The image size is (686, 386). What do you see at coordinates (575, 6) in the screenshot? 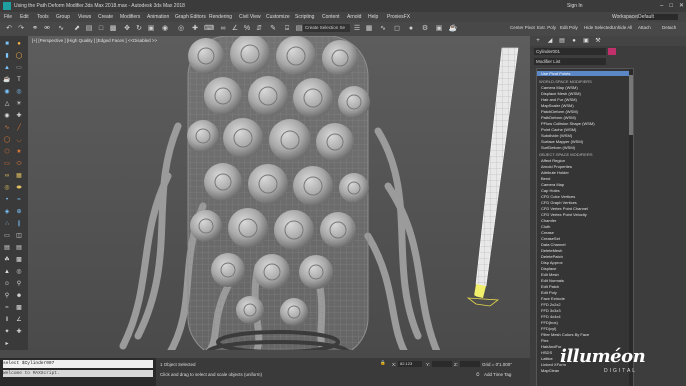
I see `sign-in-button: Sign In` at bounding box center [575, 6].